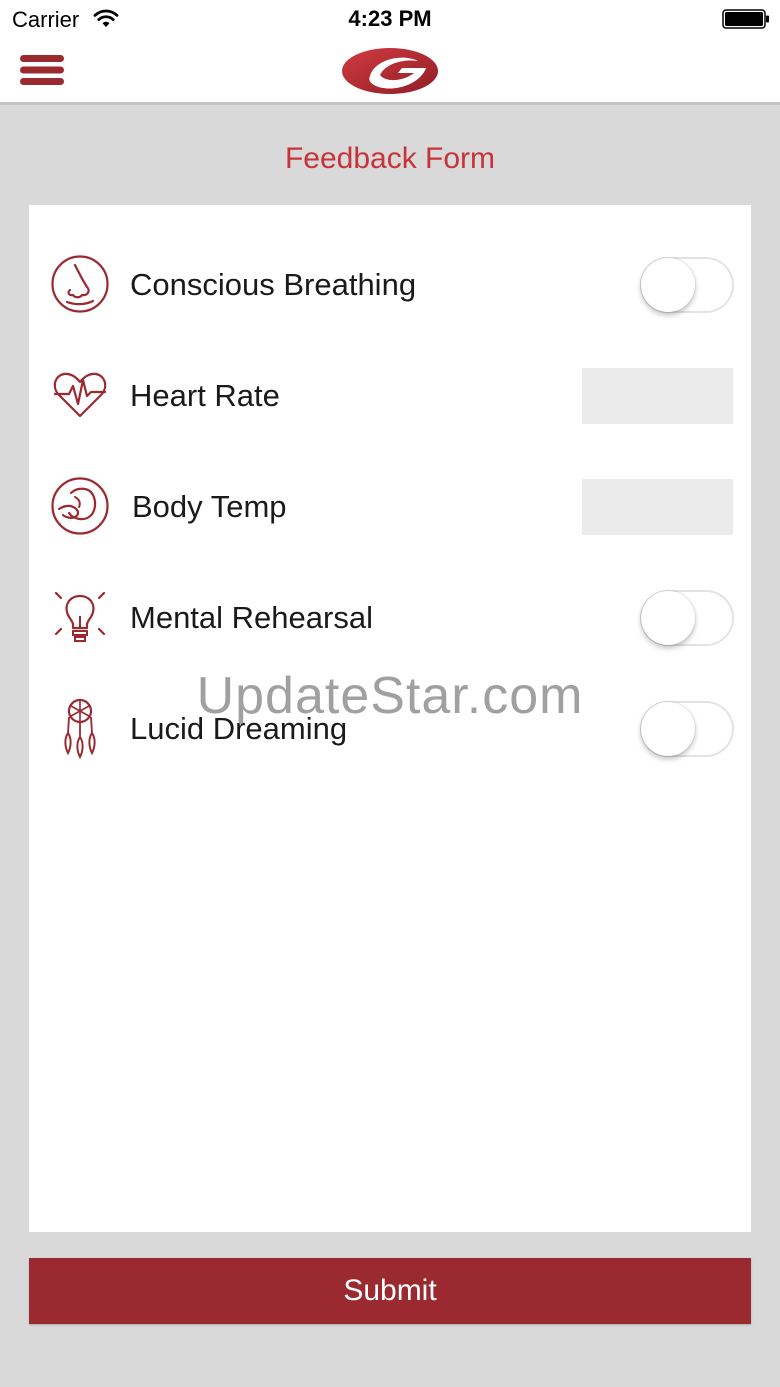 The image size is (780, 1387). What do you see at coordinates (273, 284) in the screenshot?
I see `conscious-breathing-label: Conscious Breathing` at bounding box center [273, 284].